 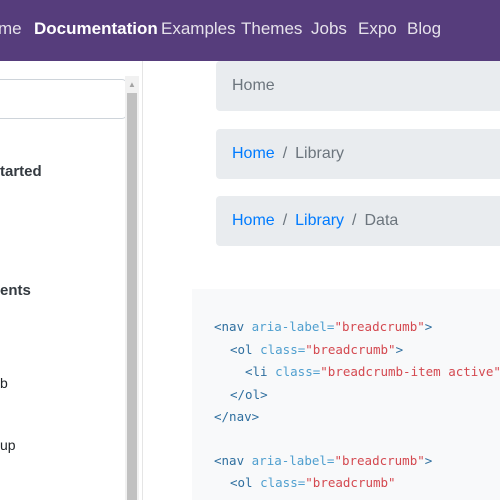 What do you see at coordinates (424, 29) in the screenshot?
I see `nav-link-blog: Blog` at bounding box center [424, 29].